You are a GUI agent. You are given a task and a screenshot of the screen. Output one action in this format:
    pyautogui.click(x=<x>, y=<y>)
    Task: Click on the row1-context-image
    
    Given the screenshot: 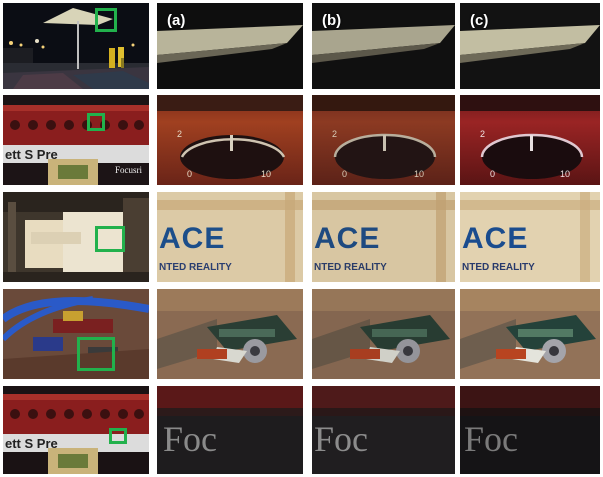 What is the action you would take?
    pyautogui.click(x=76, y=46)
    